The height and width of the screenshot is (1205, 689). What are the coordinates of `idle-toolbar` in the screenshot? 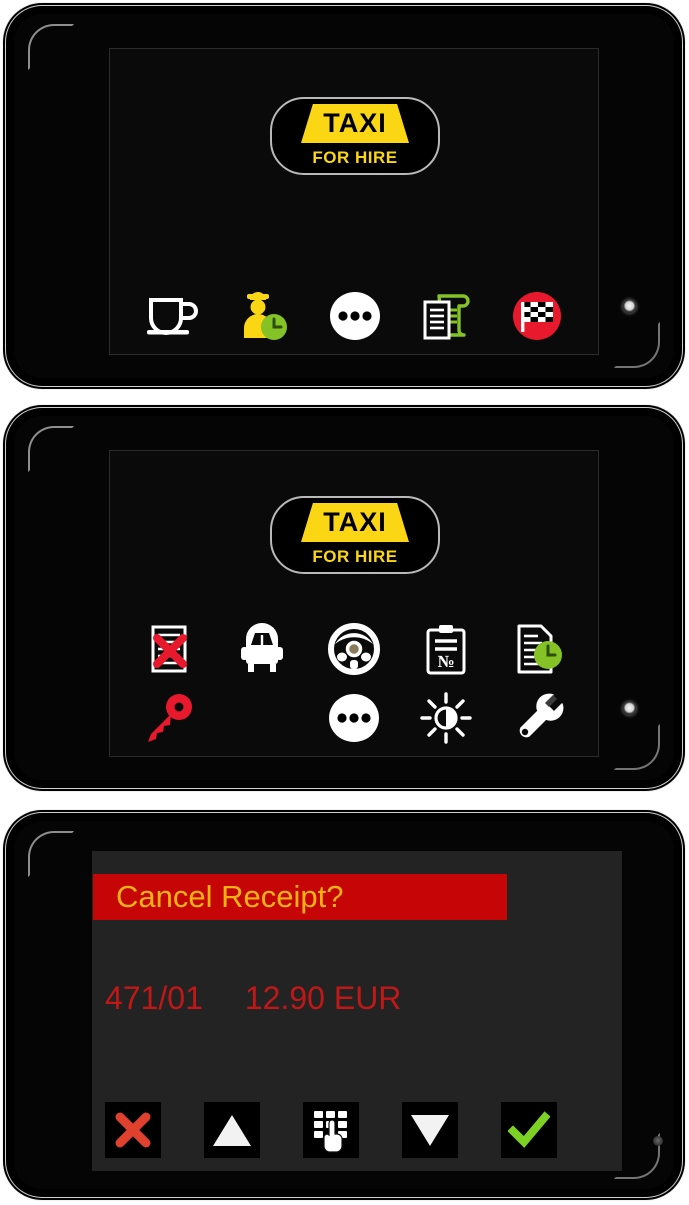 It's located at (355, 316).